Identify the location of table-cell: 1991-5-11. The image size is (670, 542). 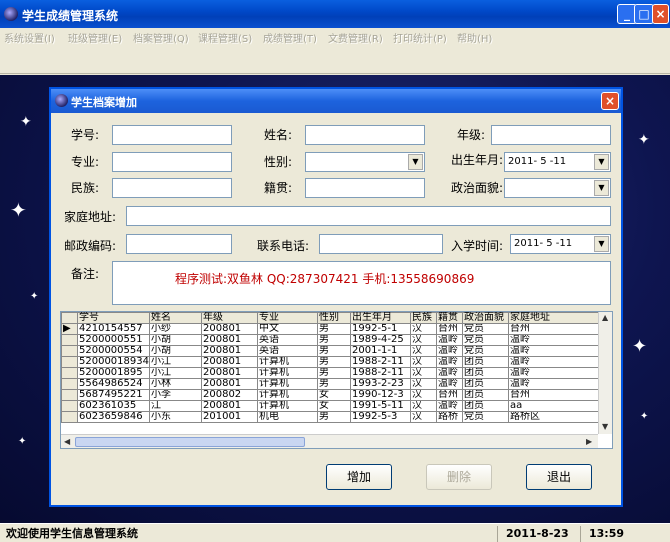
(380, 406).